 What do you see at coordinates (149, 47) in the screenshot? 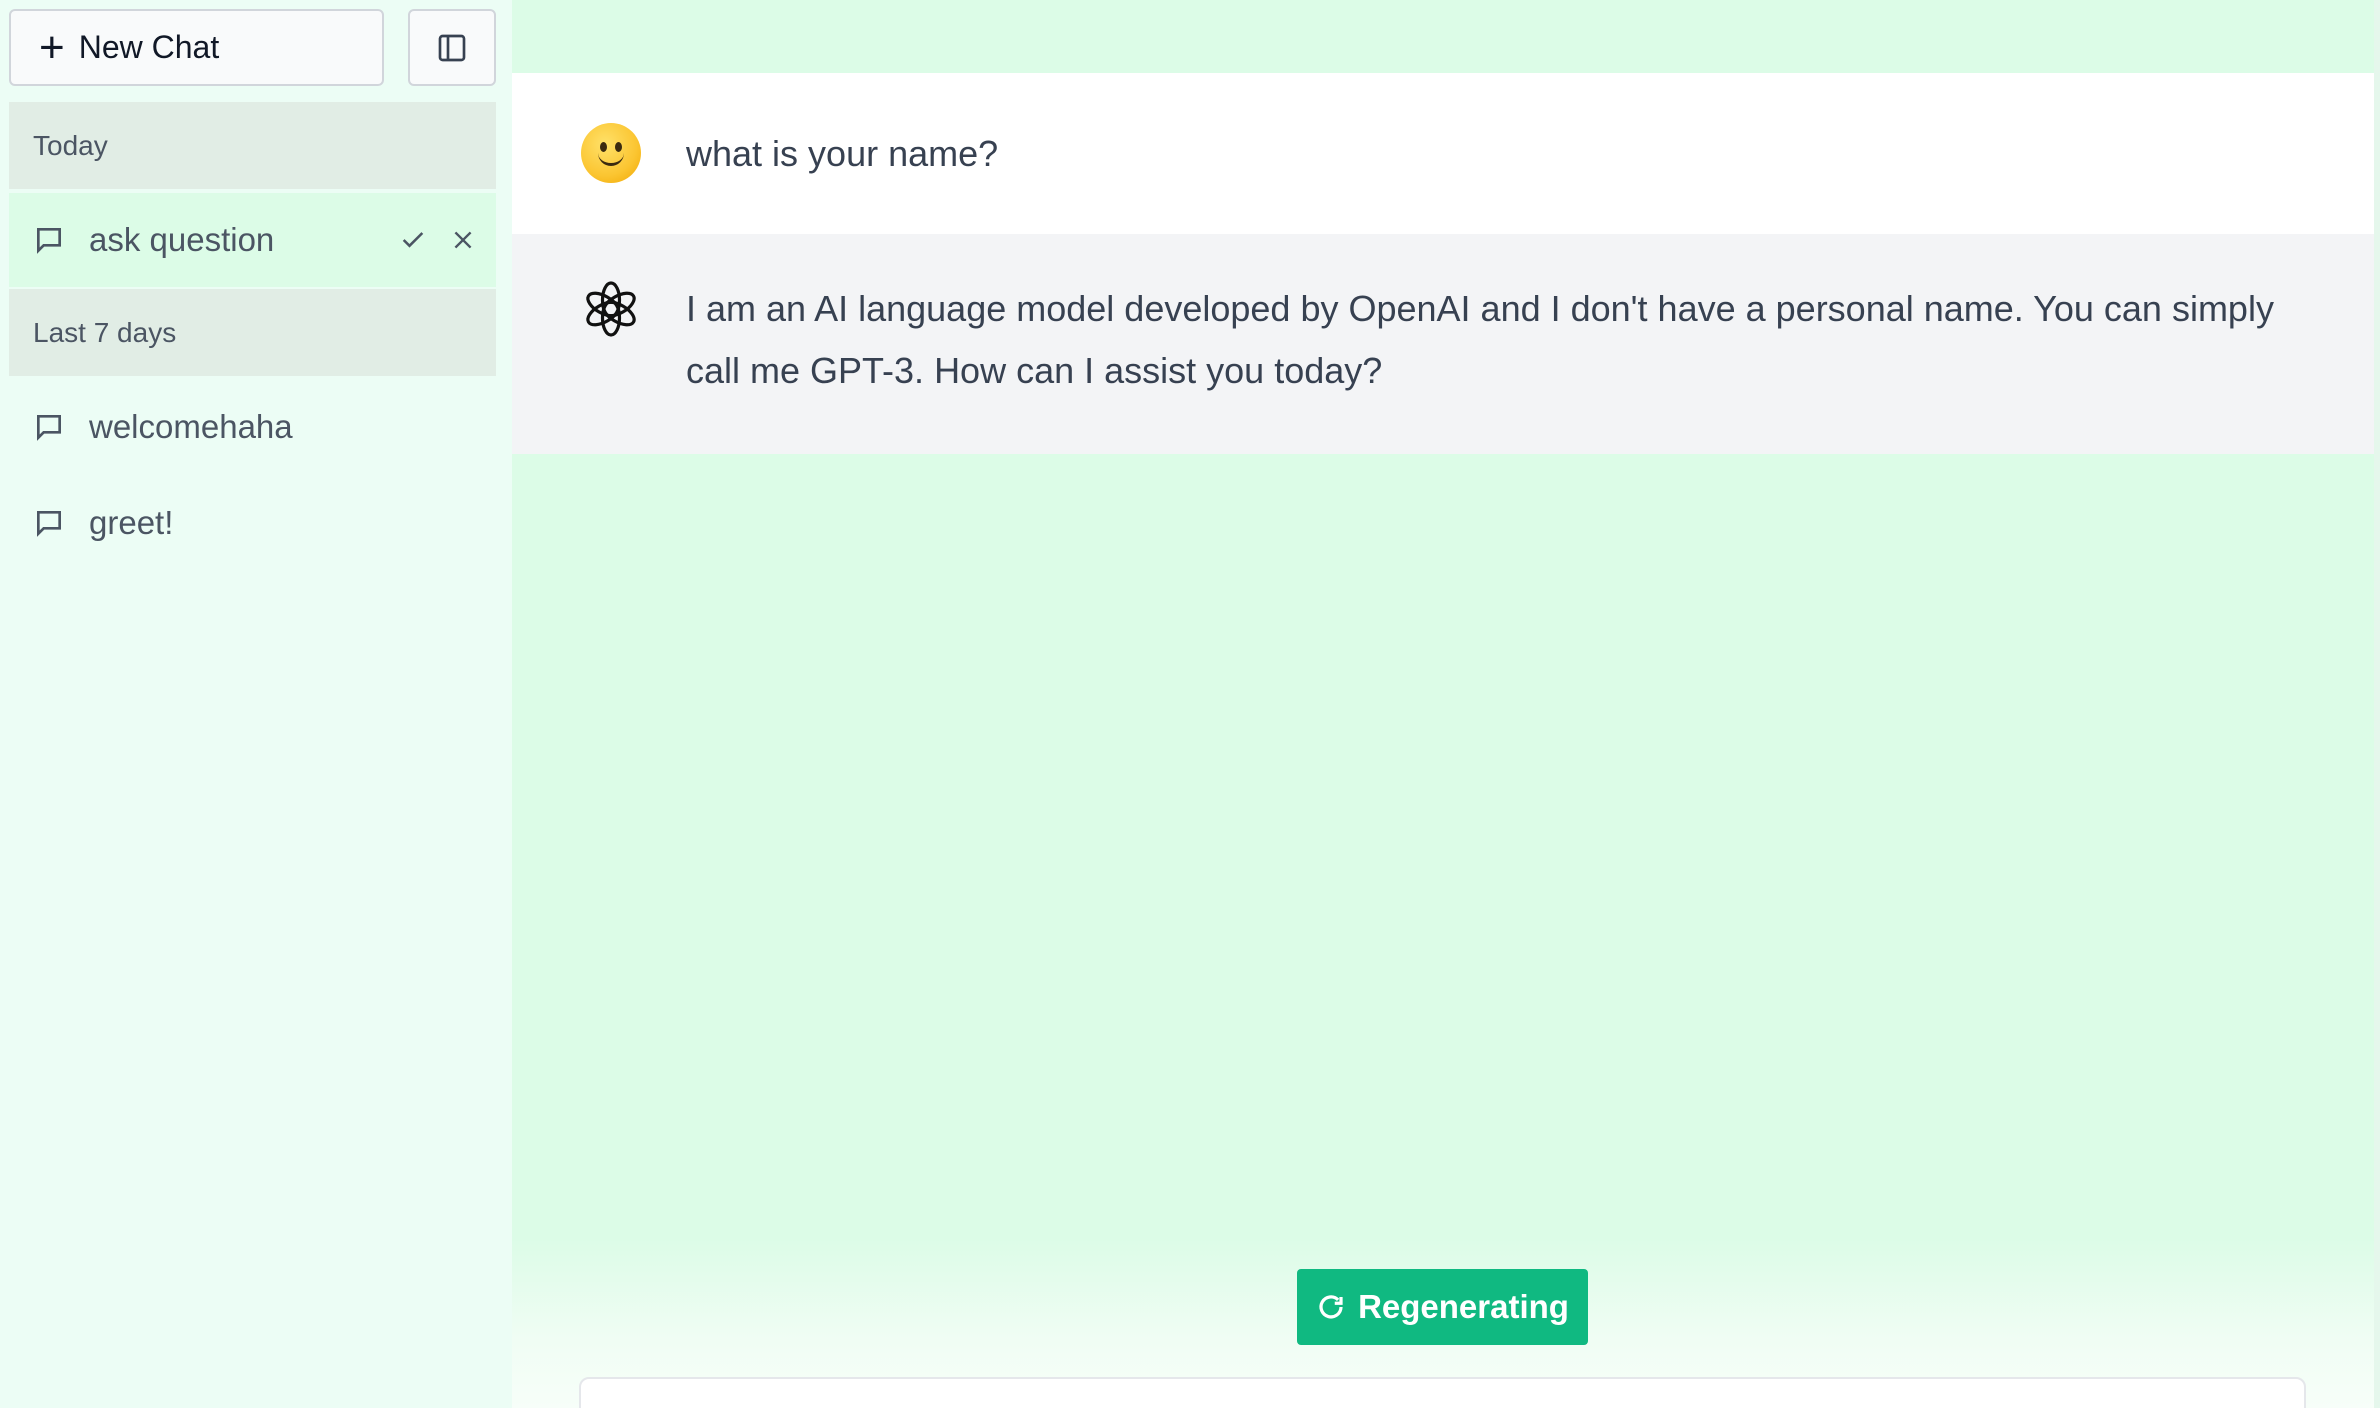
I see `new-chat-label: New Chat` at bounding box center [149, 47].